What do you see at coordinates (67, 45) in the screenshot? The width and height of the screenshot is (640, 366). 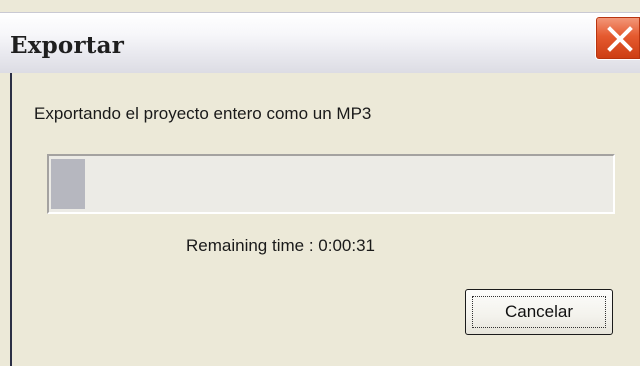 I see `window-title: Exportar` at bounding box center [67, 45].